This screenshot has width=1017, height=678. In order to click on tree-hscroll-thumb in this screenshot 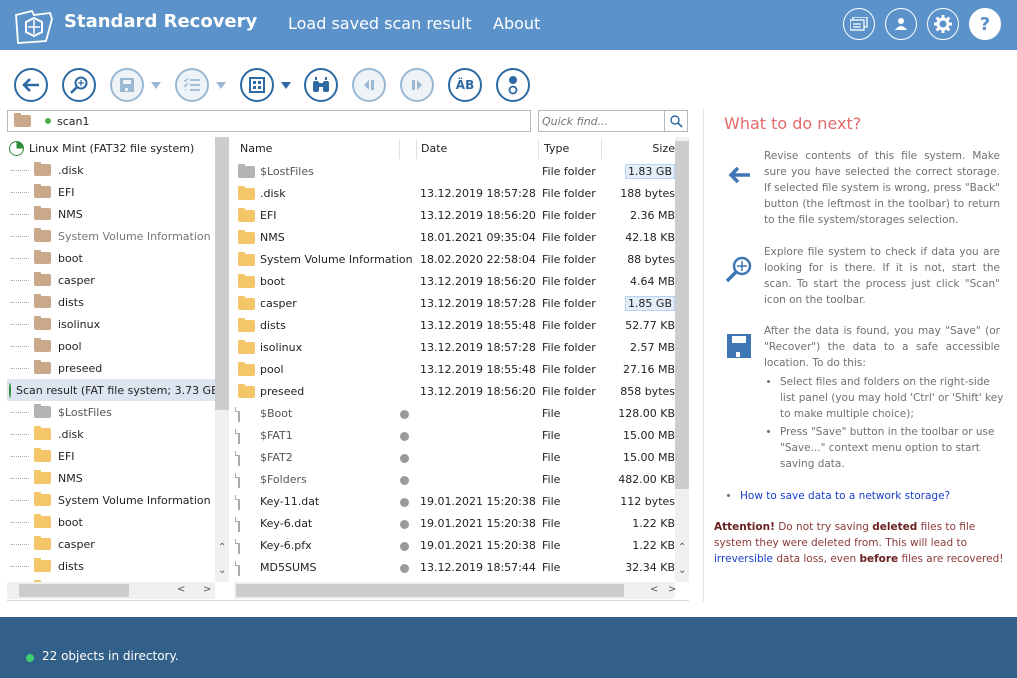, I will do `click(74, 590)`.